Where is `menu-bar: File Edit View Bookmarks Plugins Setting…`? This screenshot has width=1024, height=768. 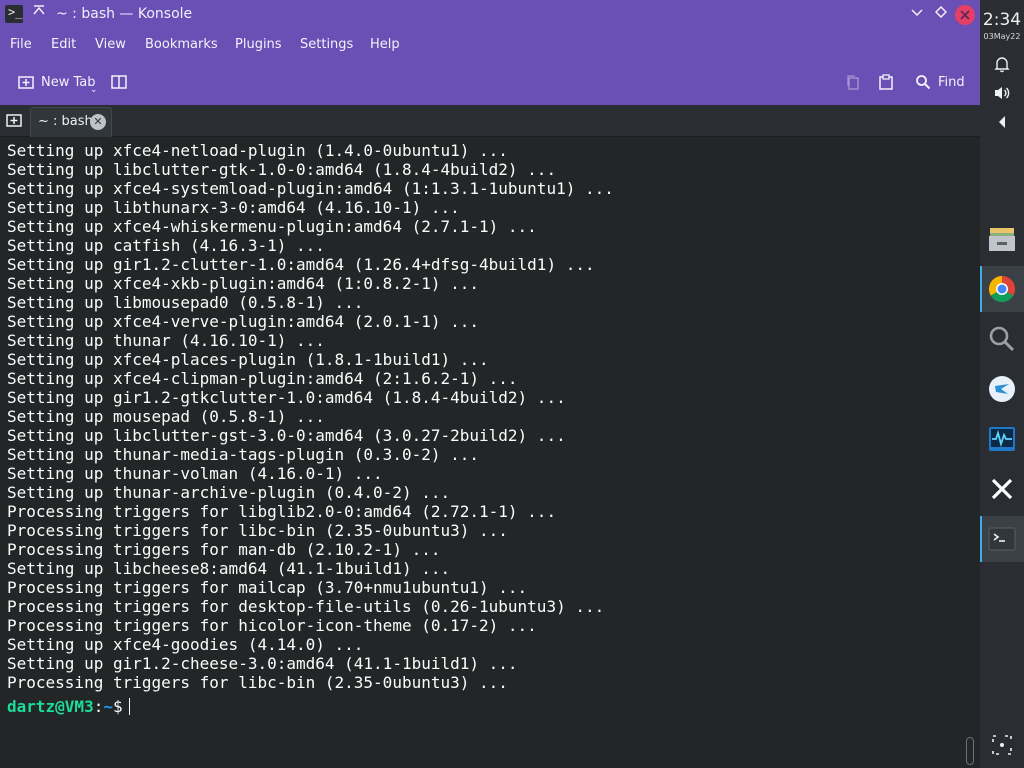 menu-bar: File Edit View Bookmarks Plugins Setting… is located at coordinates (490, 45).